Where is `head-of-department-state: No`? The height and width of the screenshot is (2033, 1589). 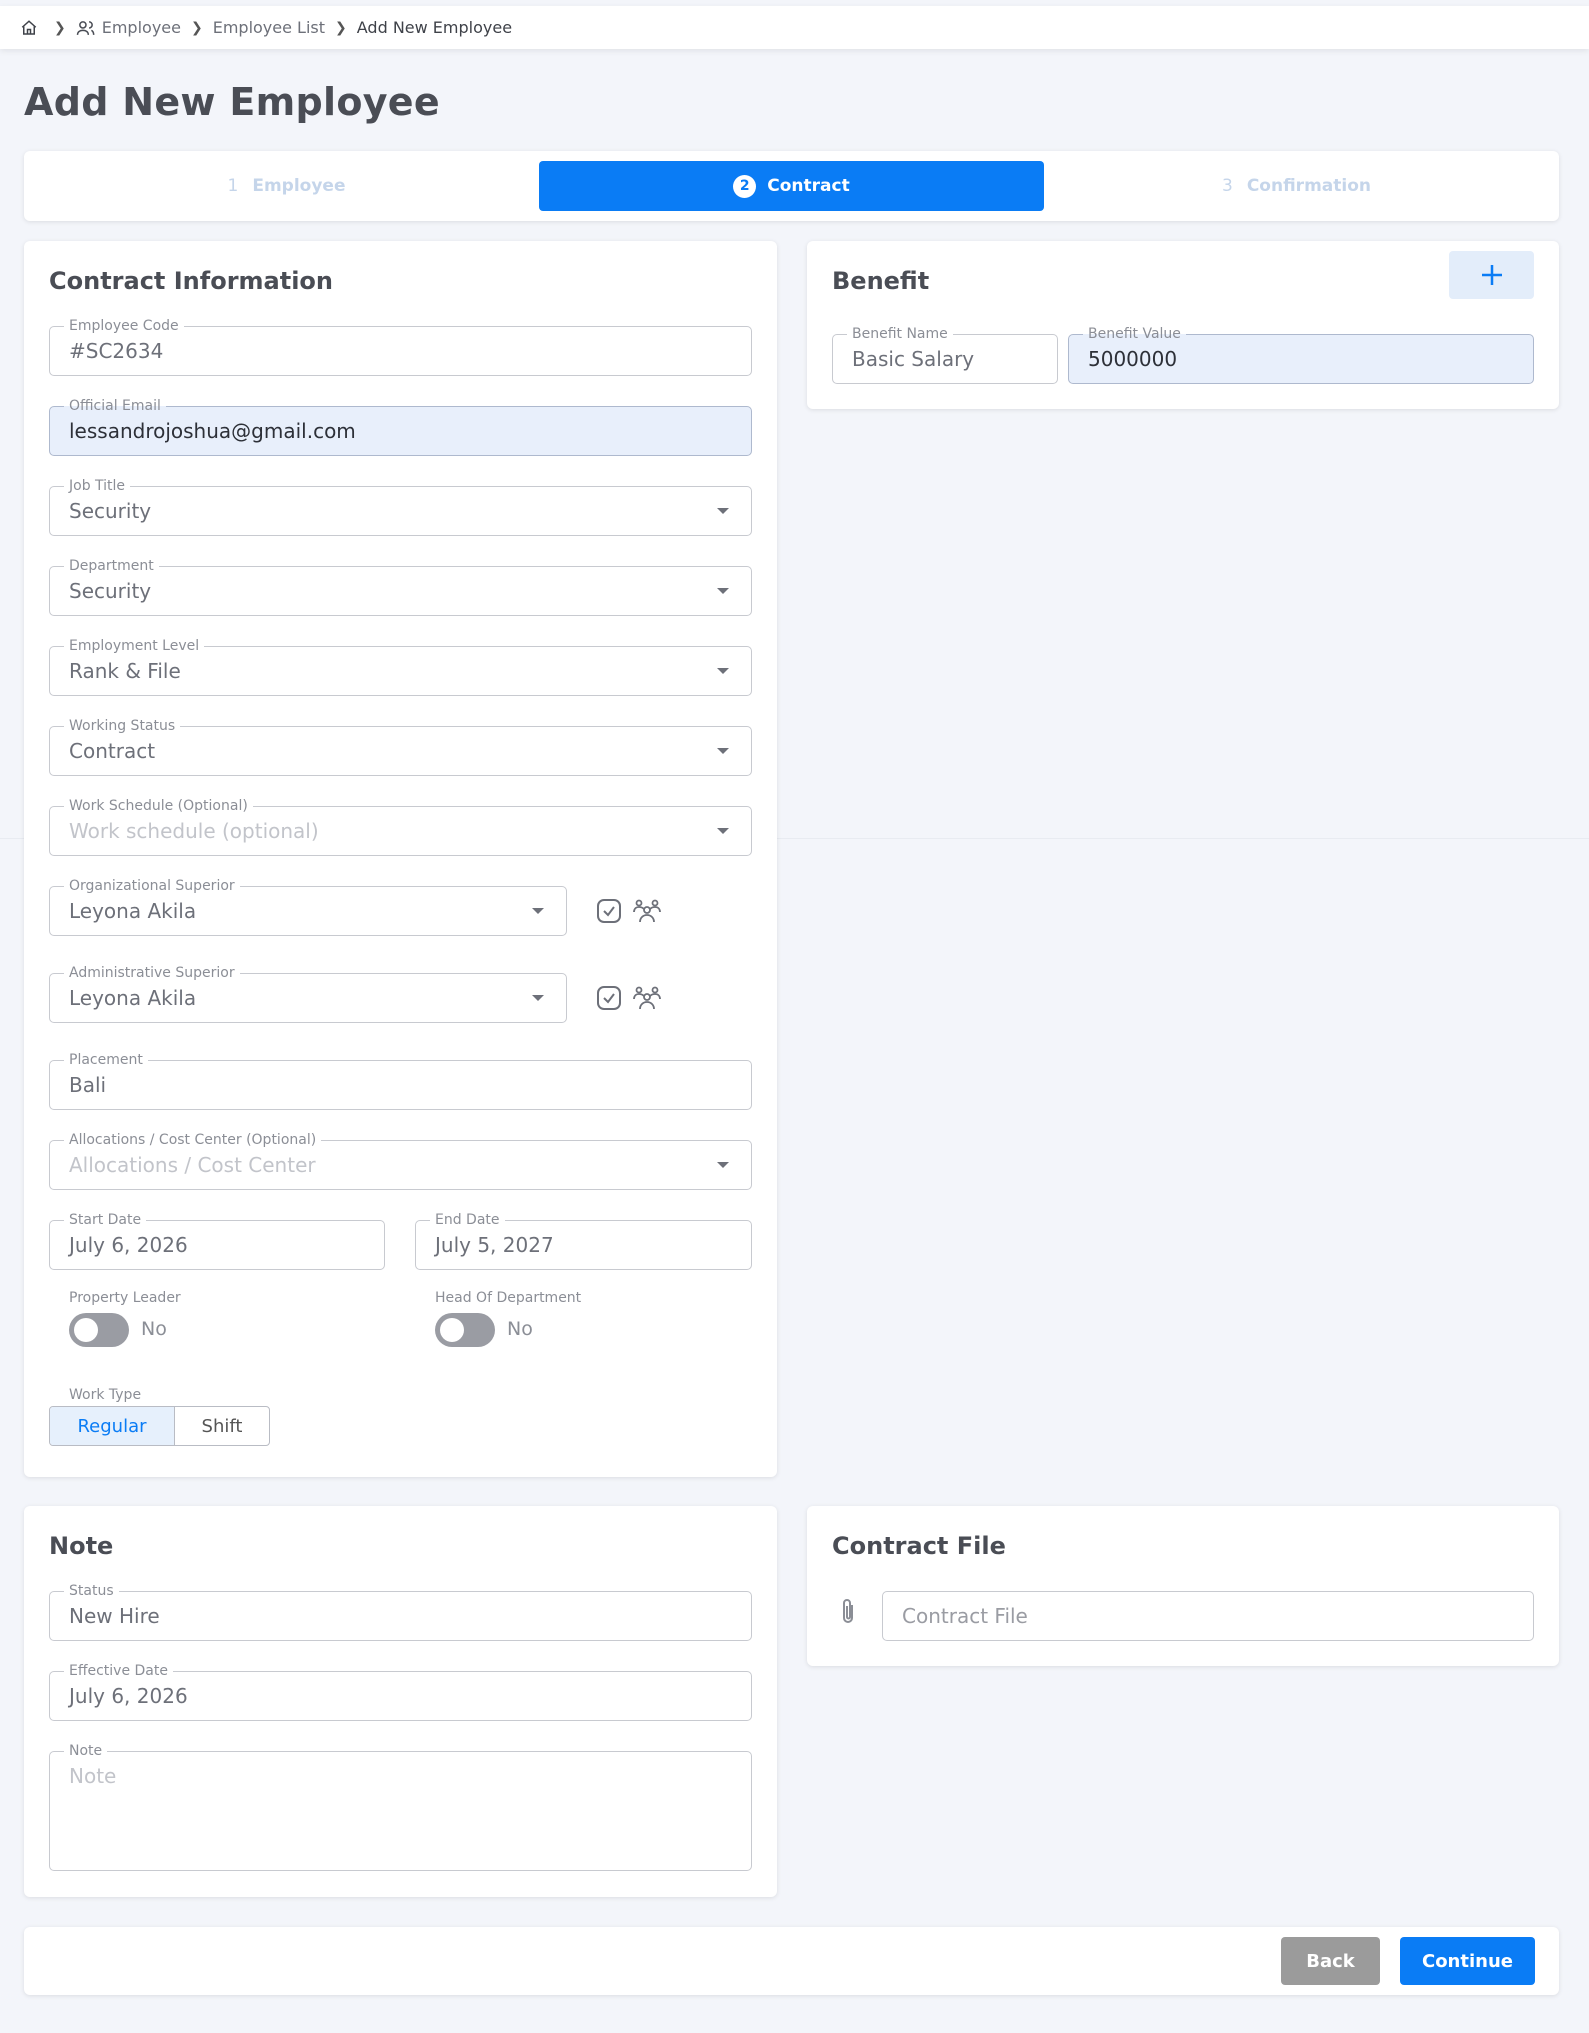 head-of-department-state: No is located at coordinates (520, 1329).